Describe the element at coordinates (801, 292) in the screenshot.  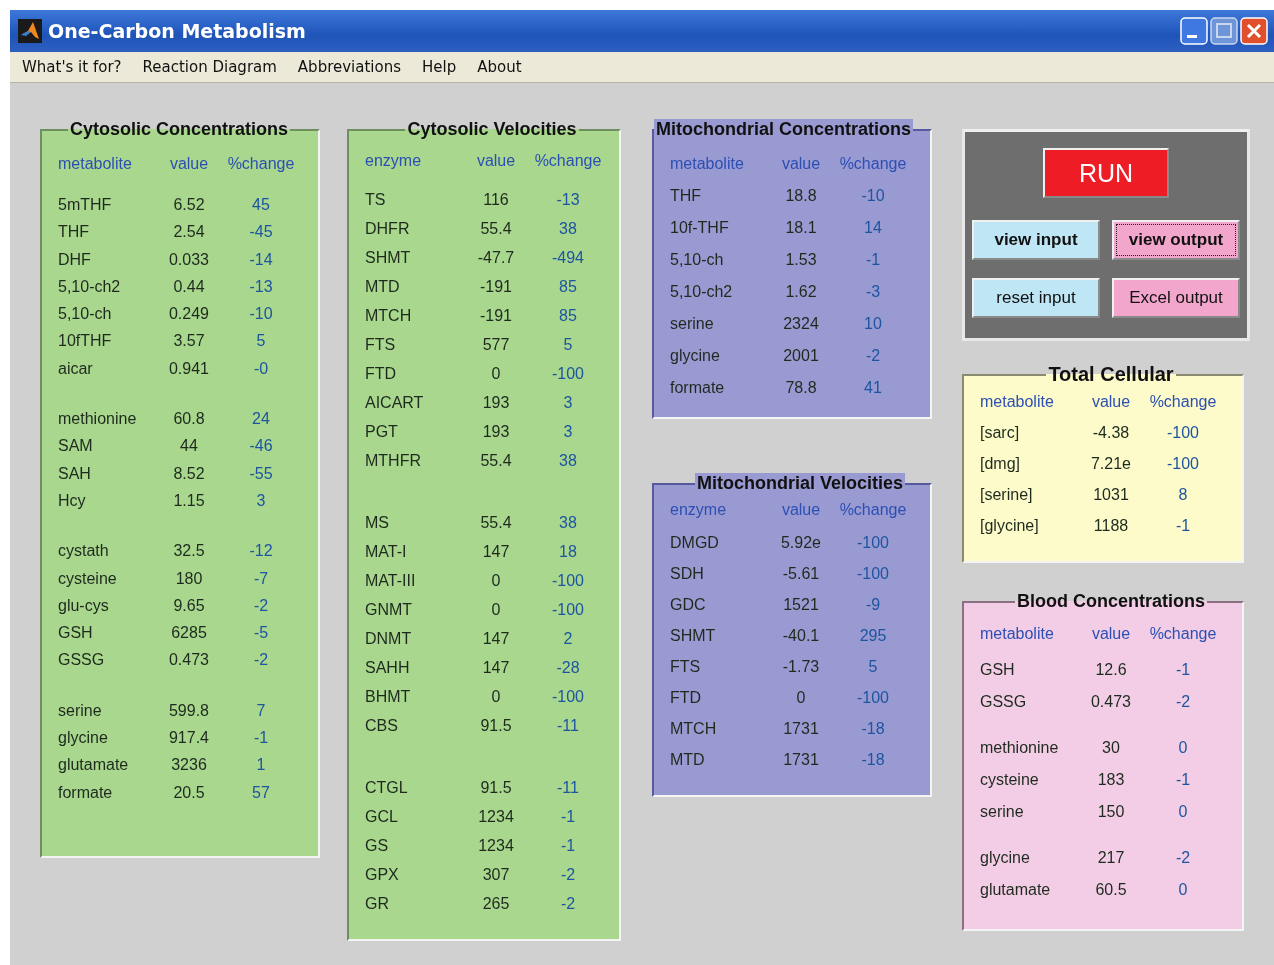
I see `table-cell-text: 1.62` at that location.